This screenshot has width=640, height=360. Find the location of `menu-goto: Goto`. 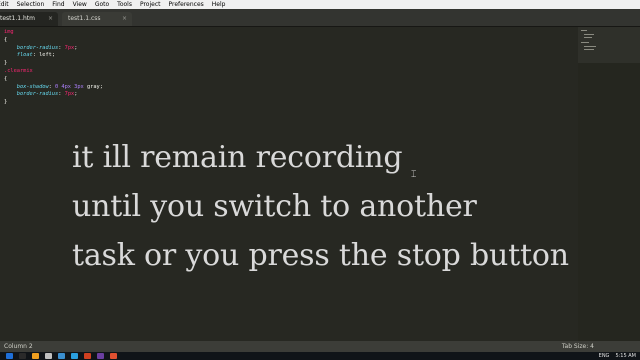

menu-goto: Goto is located at coordinates (102, 4).